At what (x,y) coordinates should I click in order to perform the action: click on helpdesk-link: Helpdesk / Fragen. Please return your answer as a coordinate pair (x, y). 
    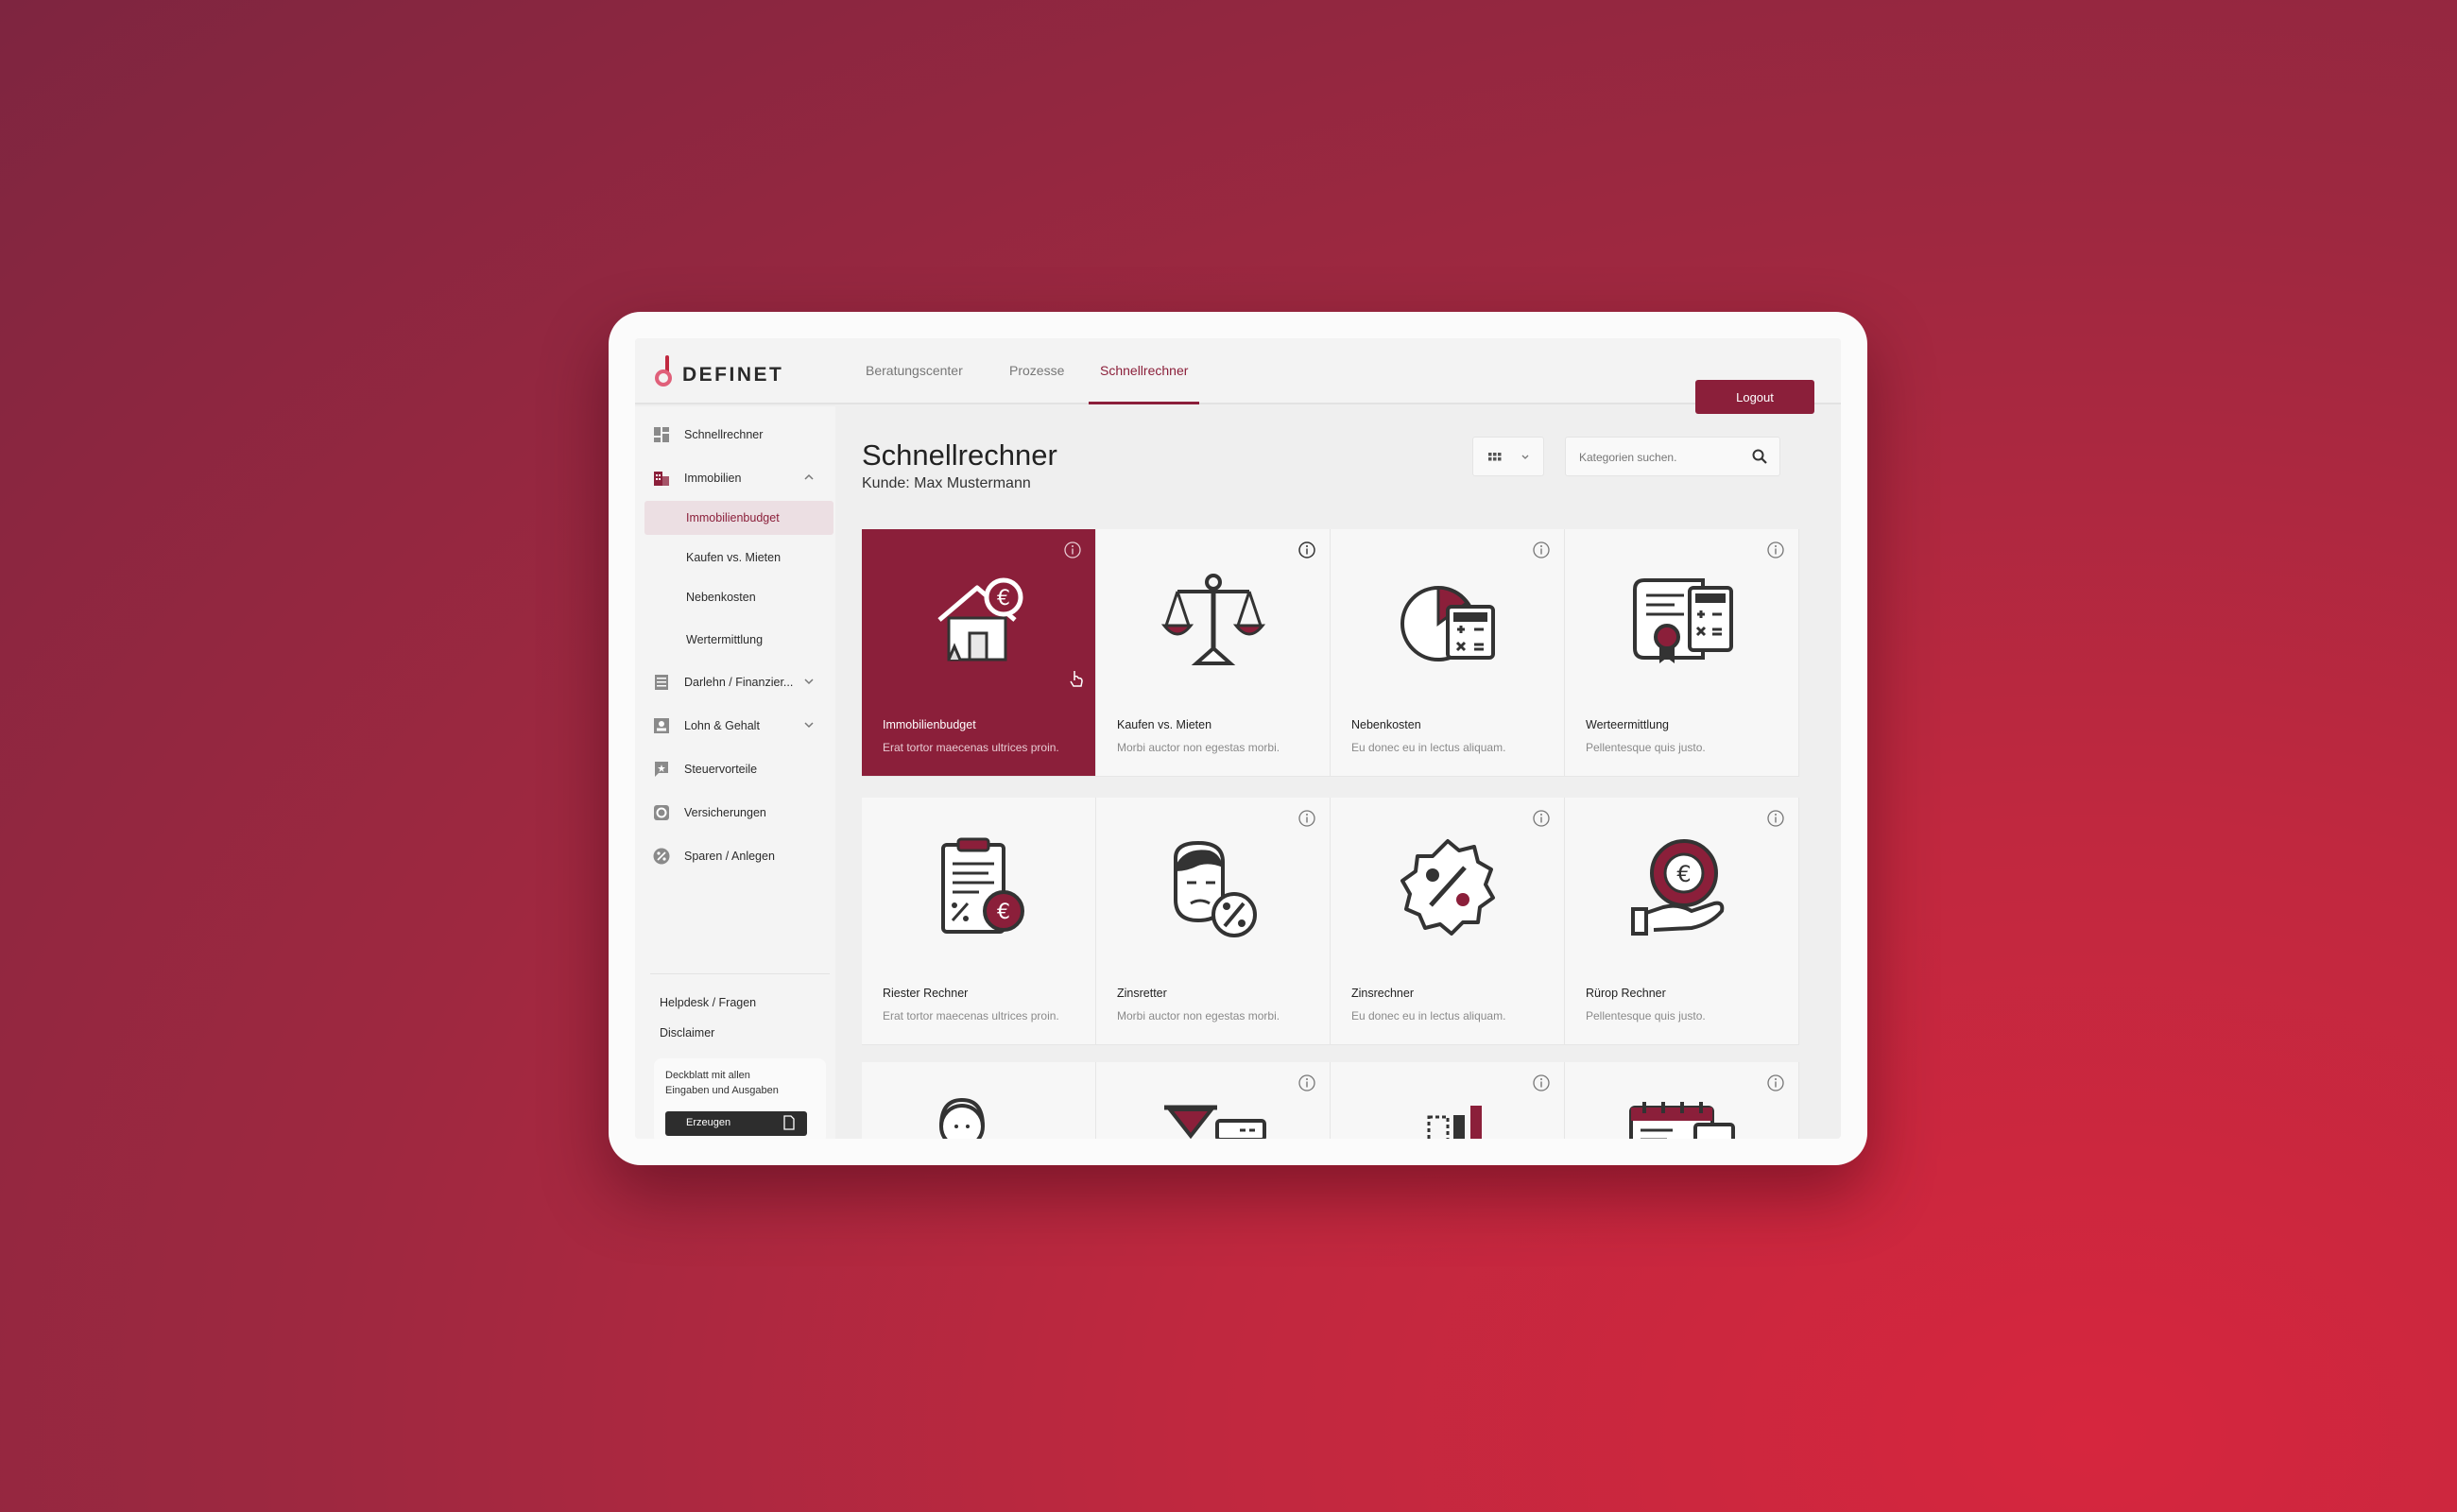
    Looking at the image, I should click on (708, 1002).